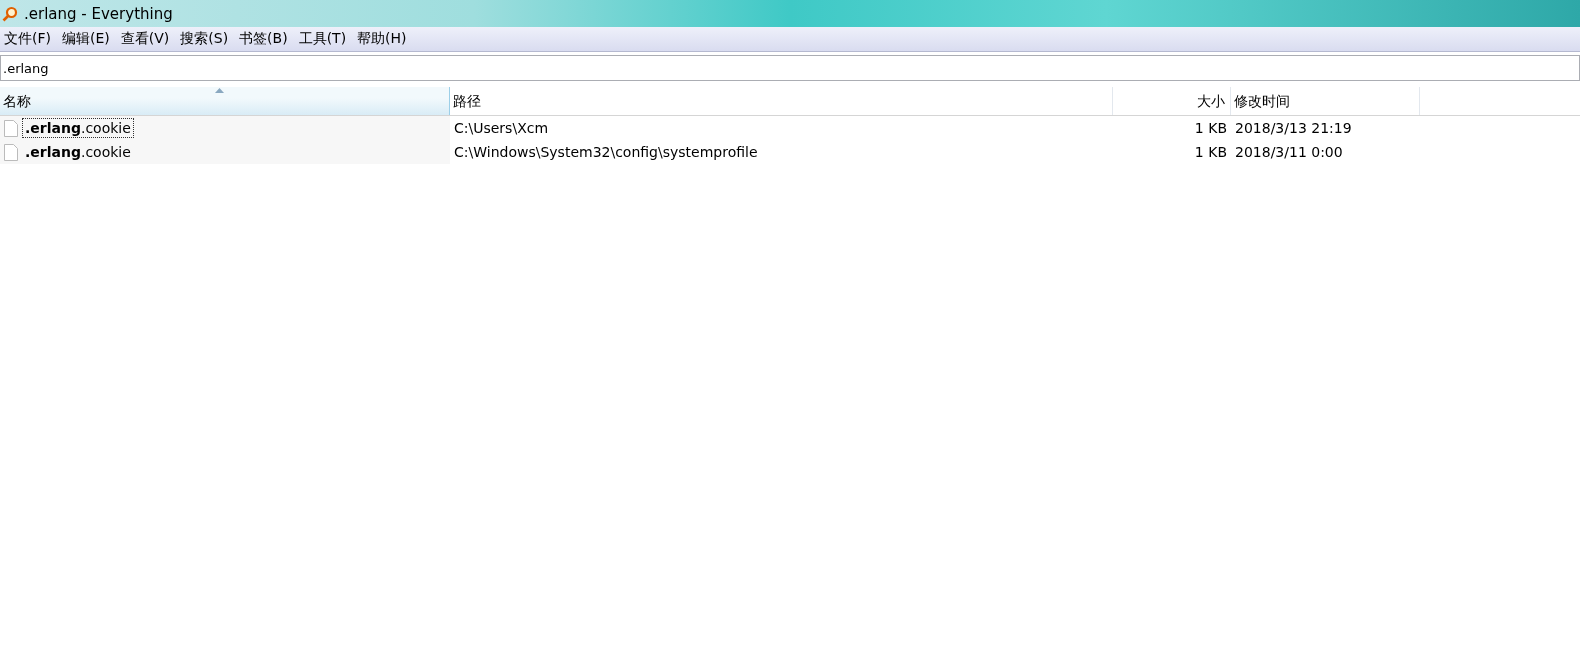 The height and width of the screenshot is (648, 1580). I want to click on menu-item: 工具(T), so click(324, 39).